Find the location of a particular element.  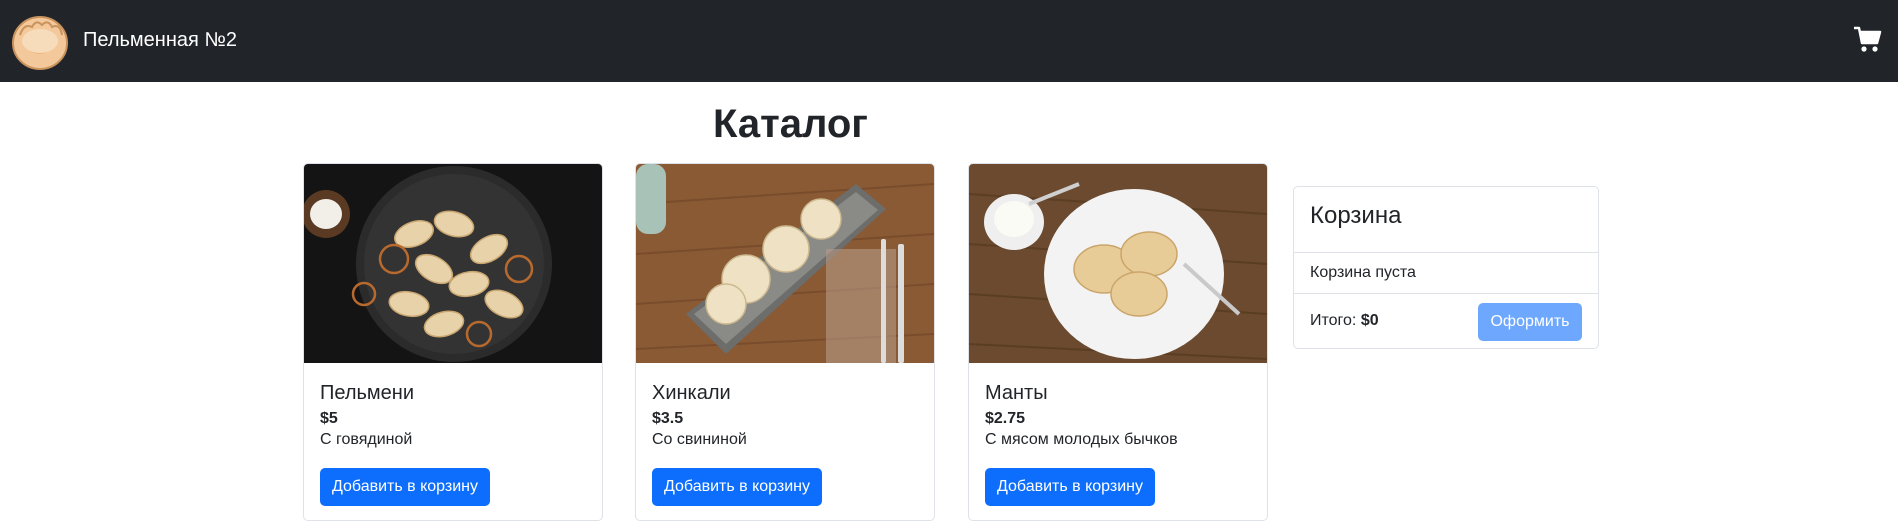

product-name: Пельмени is located at coordinates (367, 393).